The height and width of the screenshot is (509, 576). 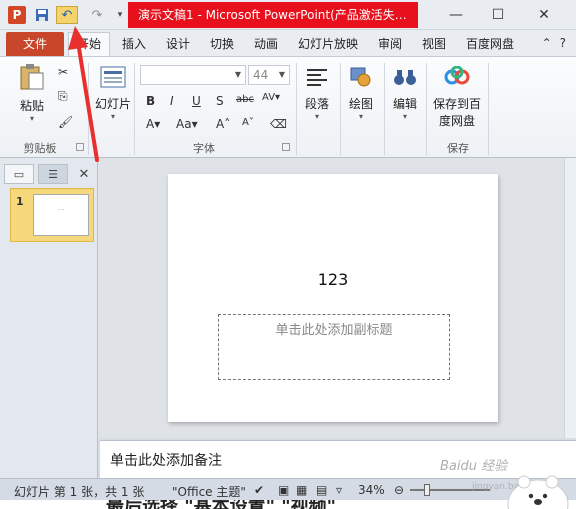 What do you see at coordinates (172, 101) in the screenshot?
I see `italic-icon: I` at bounding box center [172, 101].